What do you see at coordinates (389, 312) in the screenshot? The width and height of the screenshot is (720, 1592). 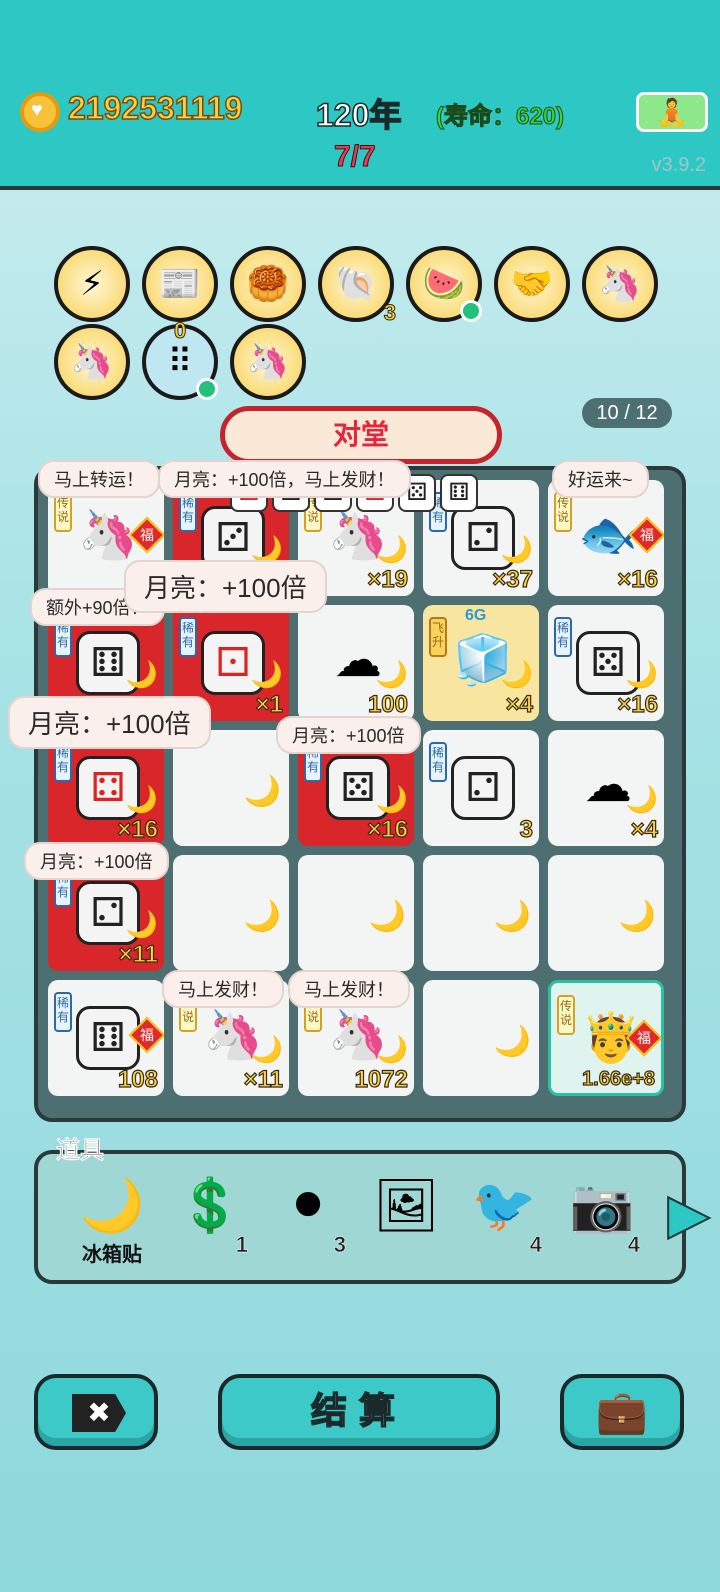 I see `relic-count: 3` at bounding box center [389, 312].